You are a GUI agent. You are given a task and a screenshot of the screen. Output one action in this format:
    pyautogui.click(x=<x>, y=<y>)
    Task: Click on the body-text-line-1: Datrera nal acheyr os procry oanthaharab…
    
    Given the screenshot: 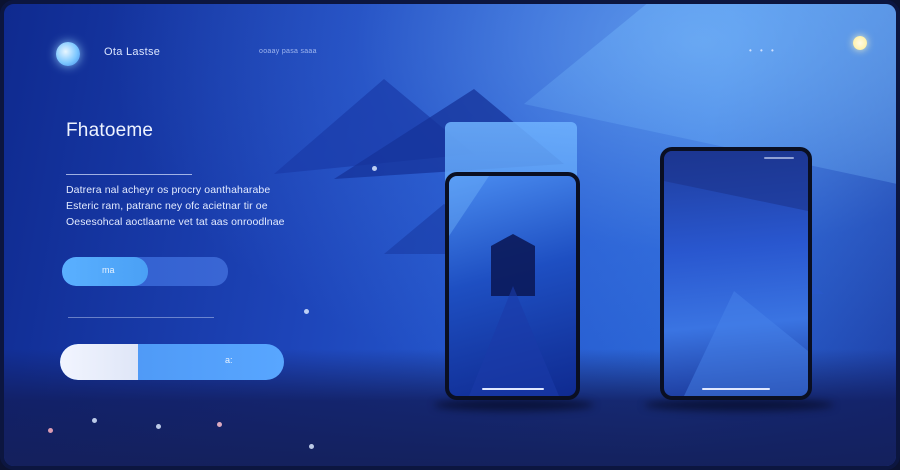 What is the action you would take?
    pyautogui.click(x=168, y=190)
    